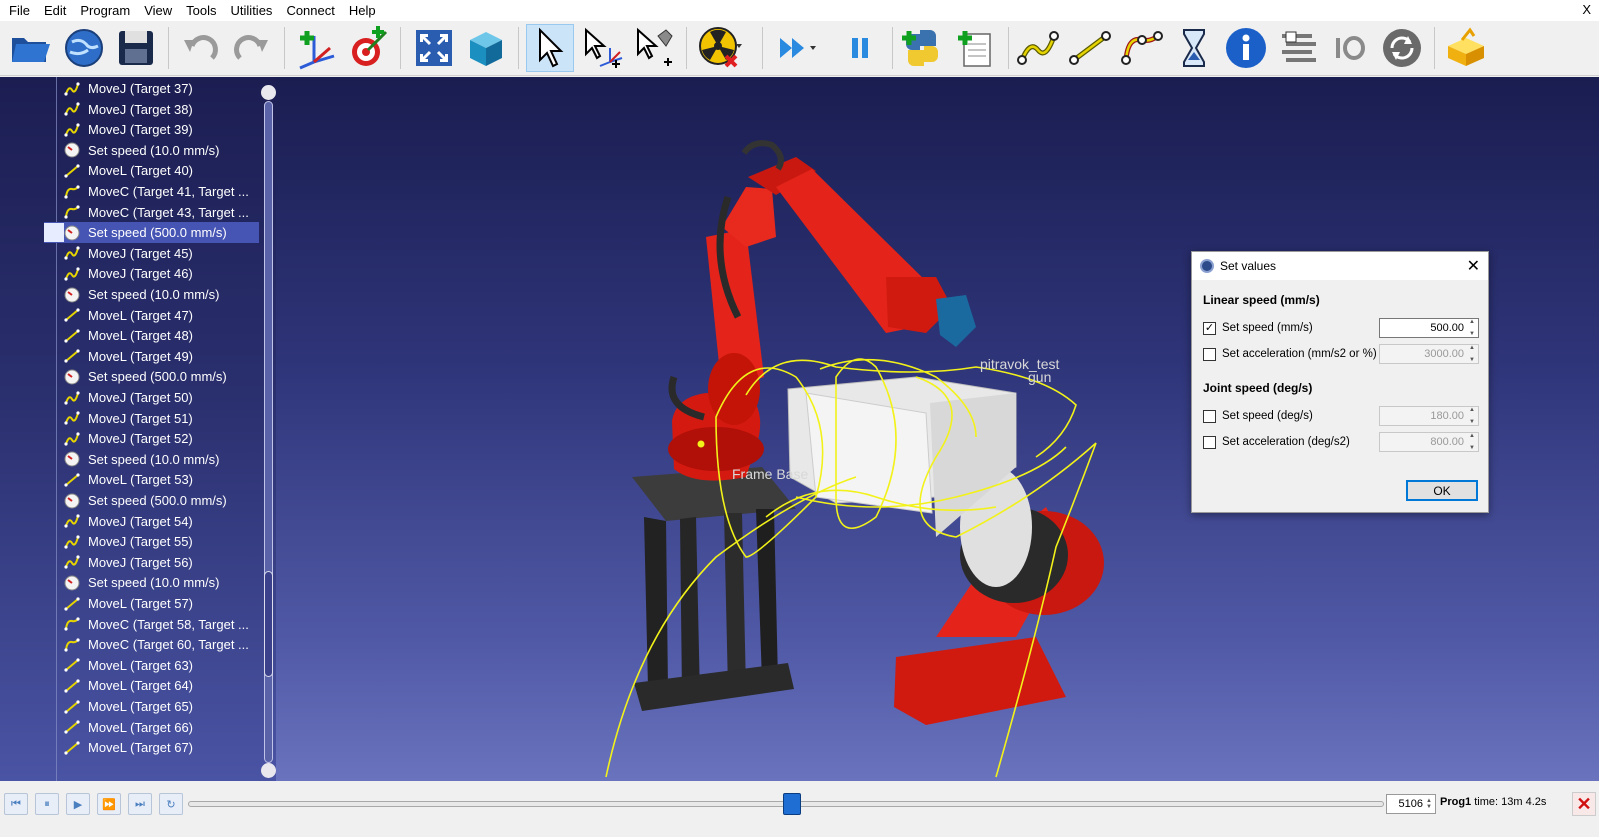 The image size is (1599, 837). I want to click on joint-accel-spinbox: ▲▼, so click(1429, 442).